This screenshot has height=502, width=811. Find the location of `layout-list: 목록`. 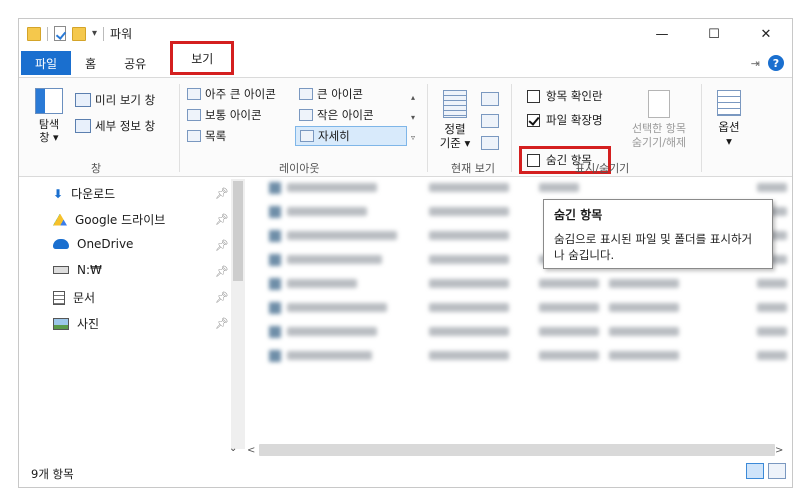

layout-list: 목록 is located at coordinates (206, 136).